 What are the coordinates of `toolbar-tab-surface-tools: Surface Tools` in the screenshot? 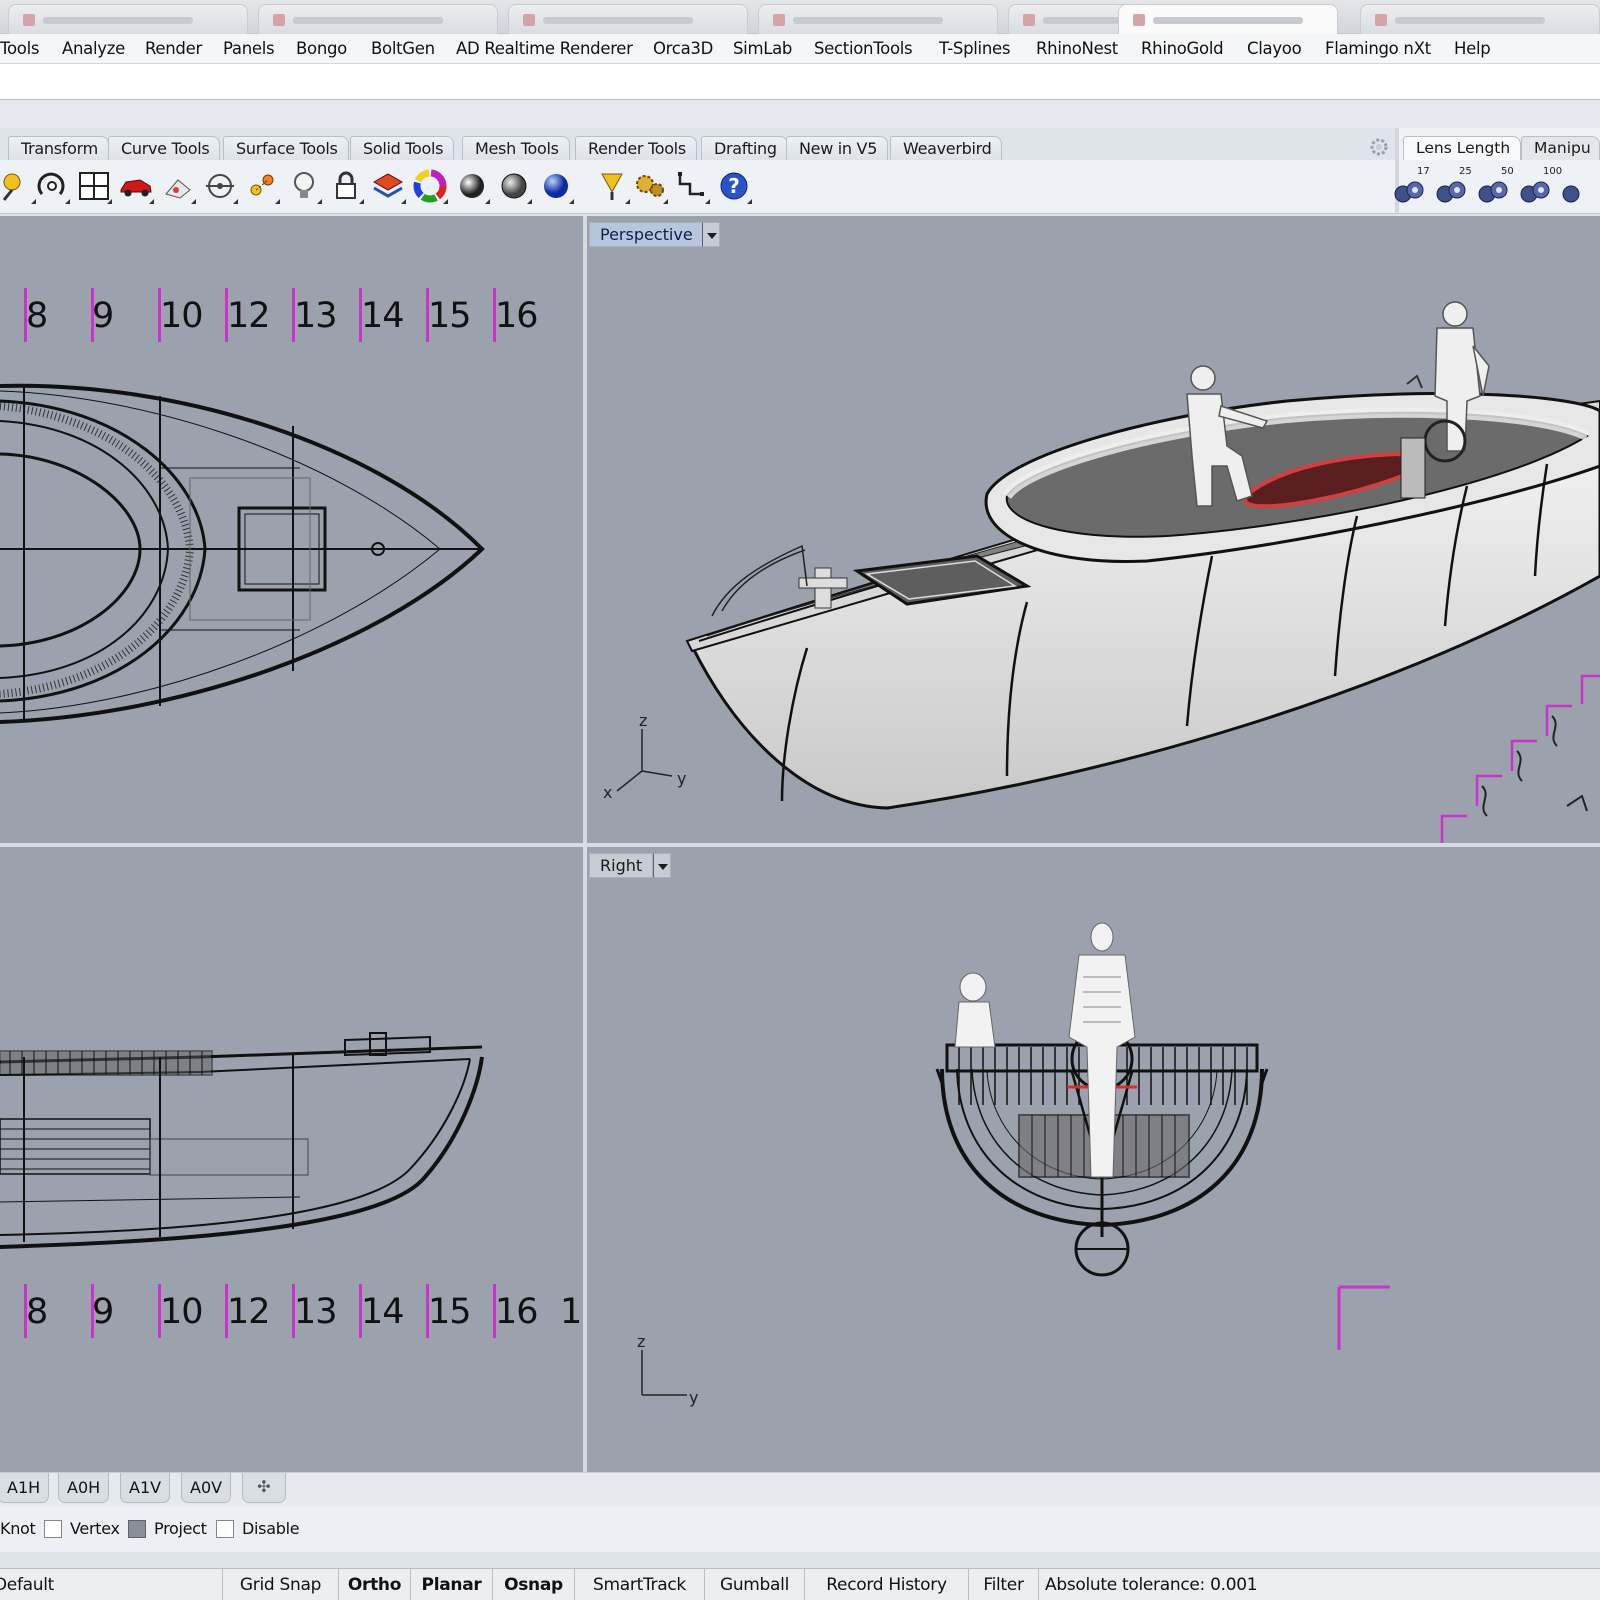 It's located at (286, 148).